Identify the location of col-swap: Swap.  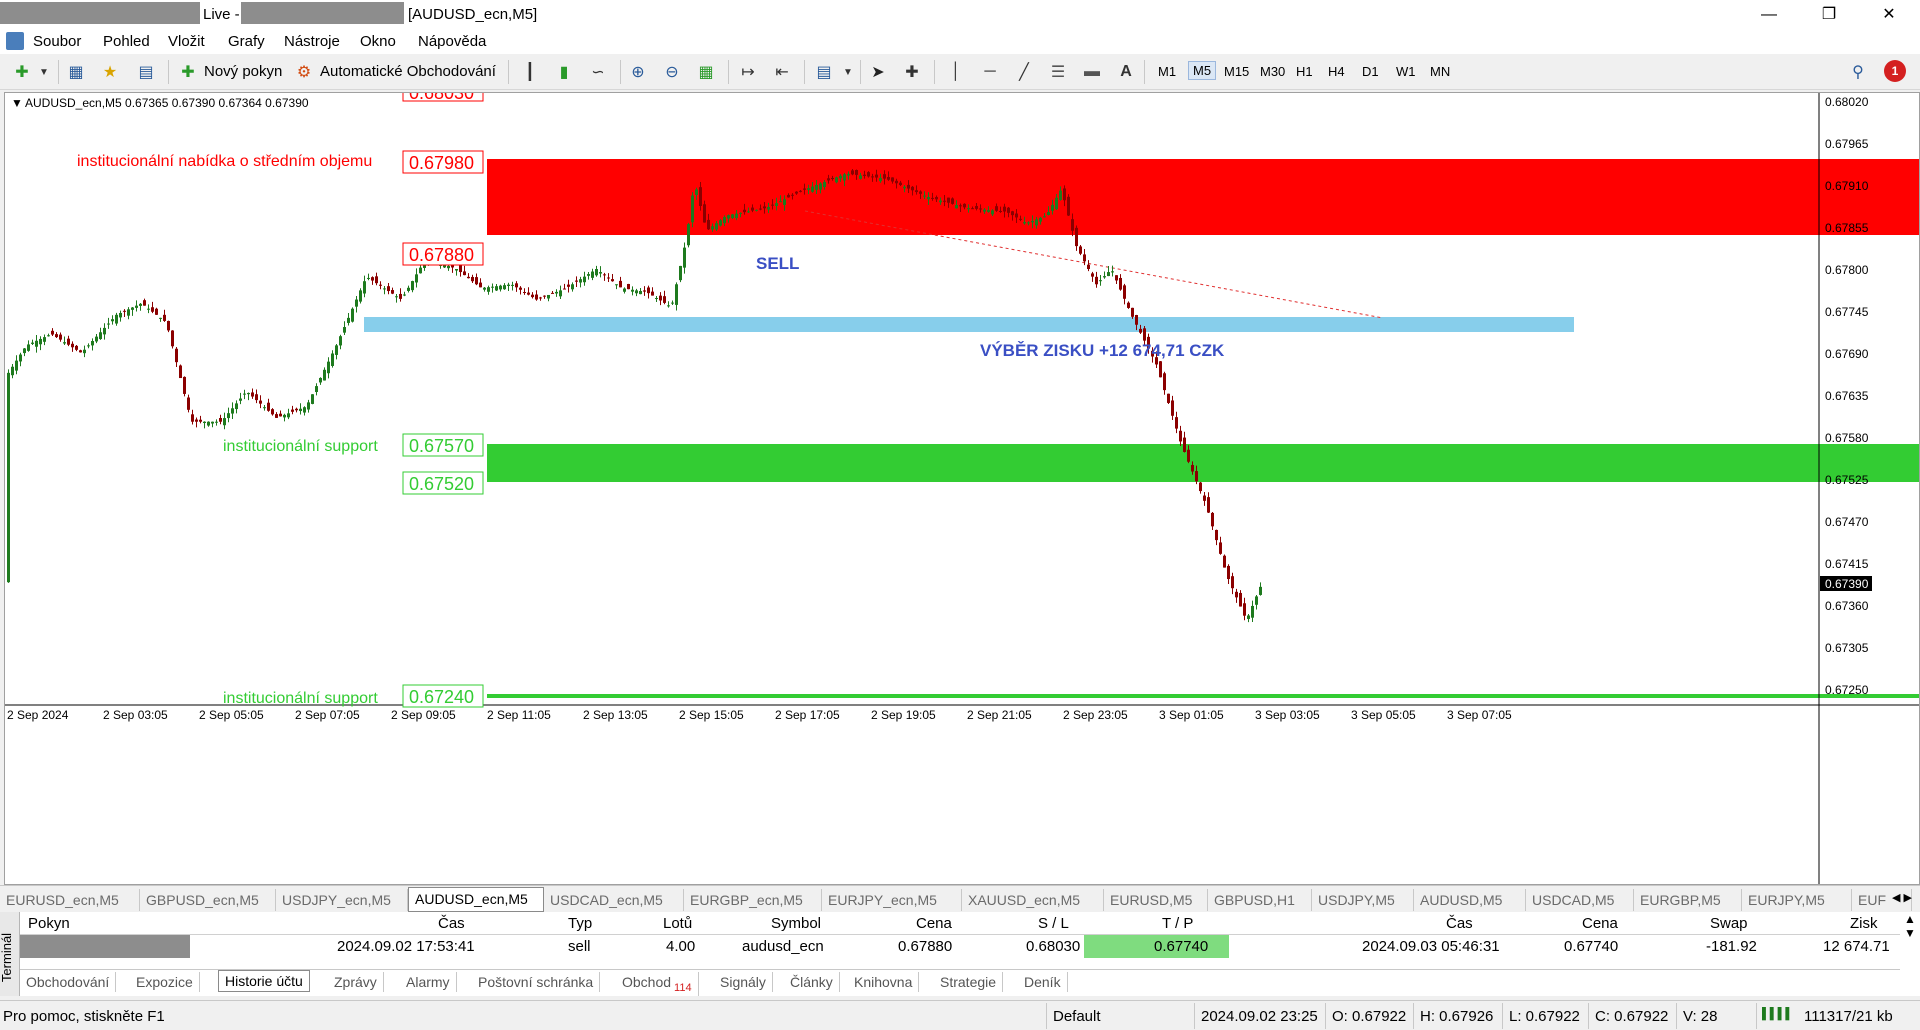
(1729, 923).